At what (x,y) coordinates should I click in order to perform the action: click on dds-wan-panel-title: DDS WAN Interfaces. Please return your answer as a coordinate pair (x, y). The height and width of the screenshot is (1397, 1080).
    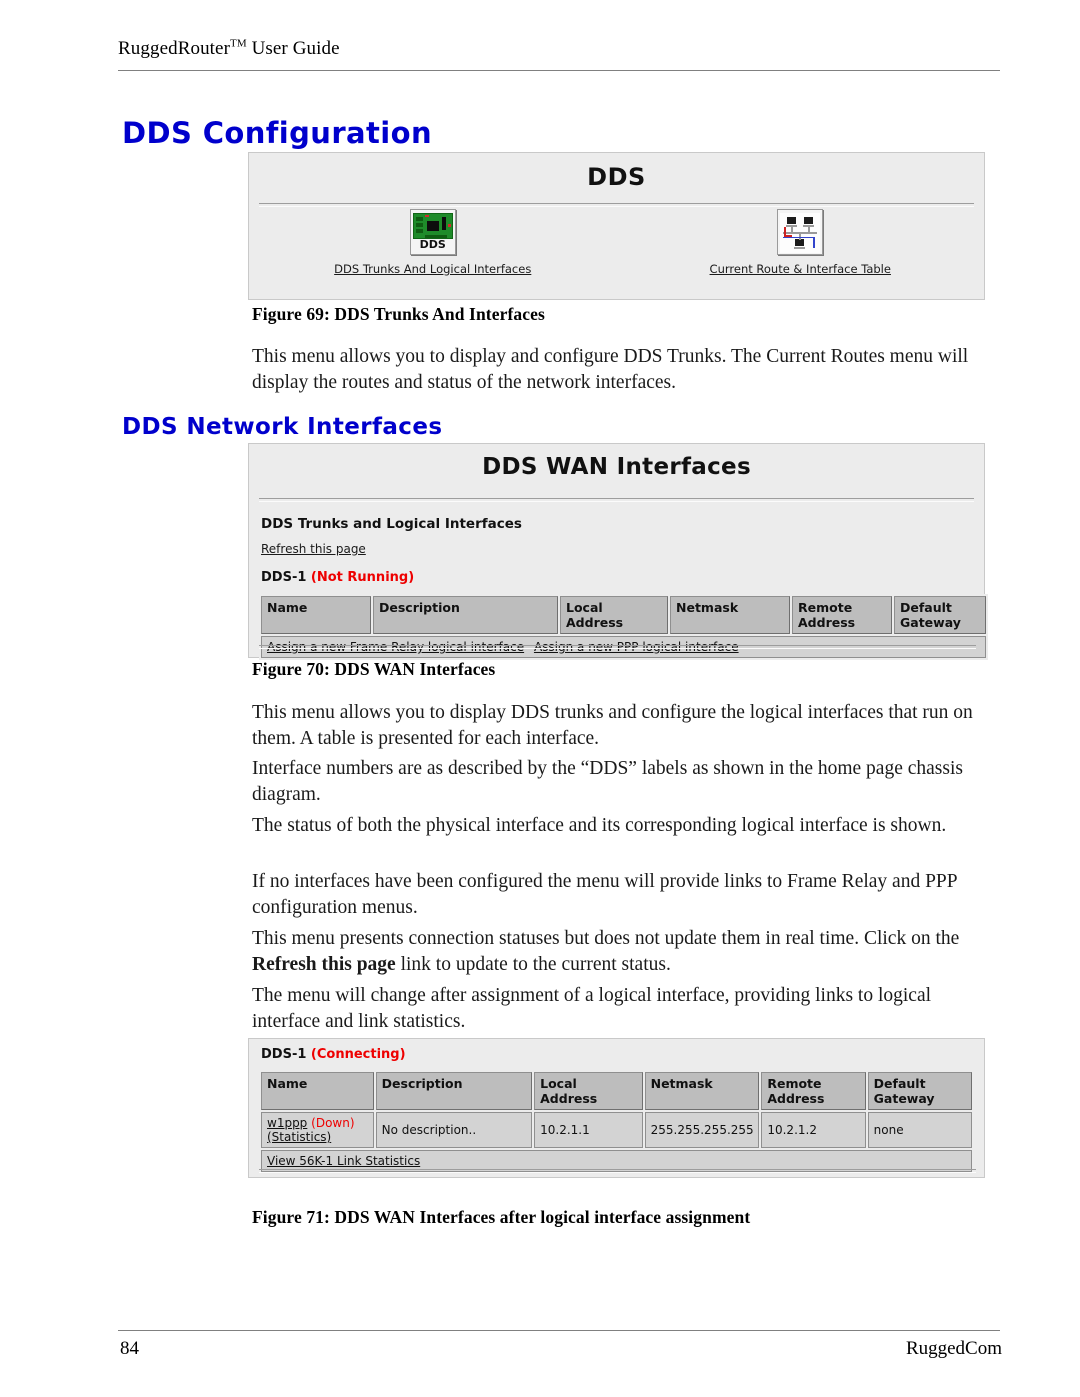
    Looking at the image, I should click on (616, 467).